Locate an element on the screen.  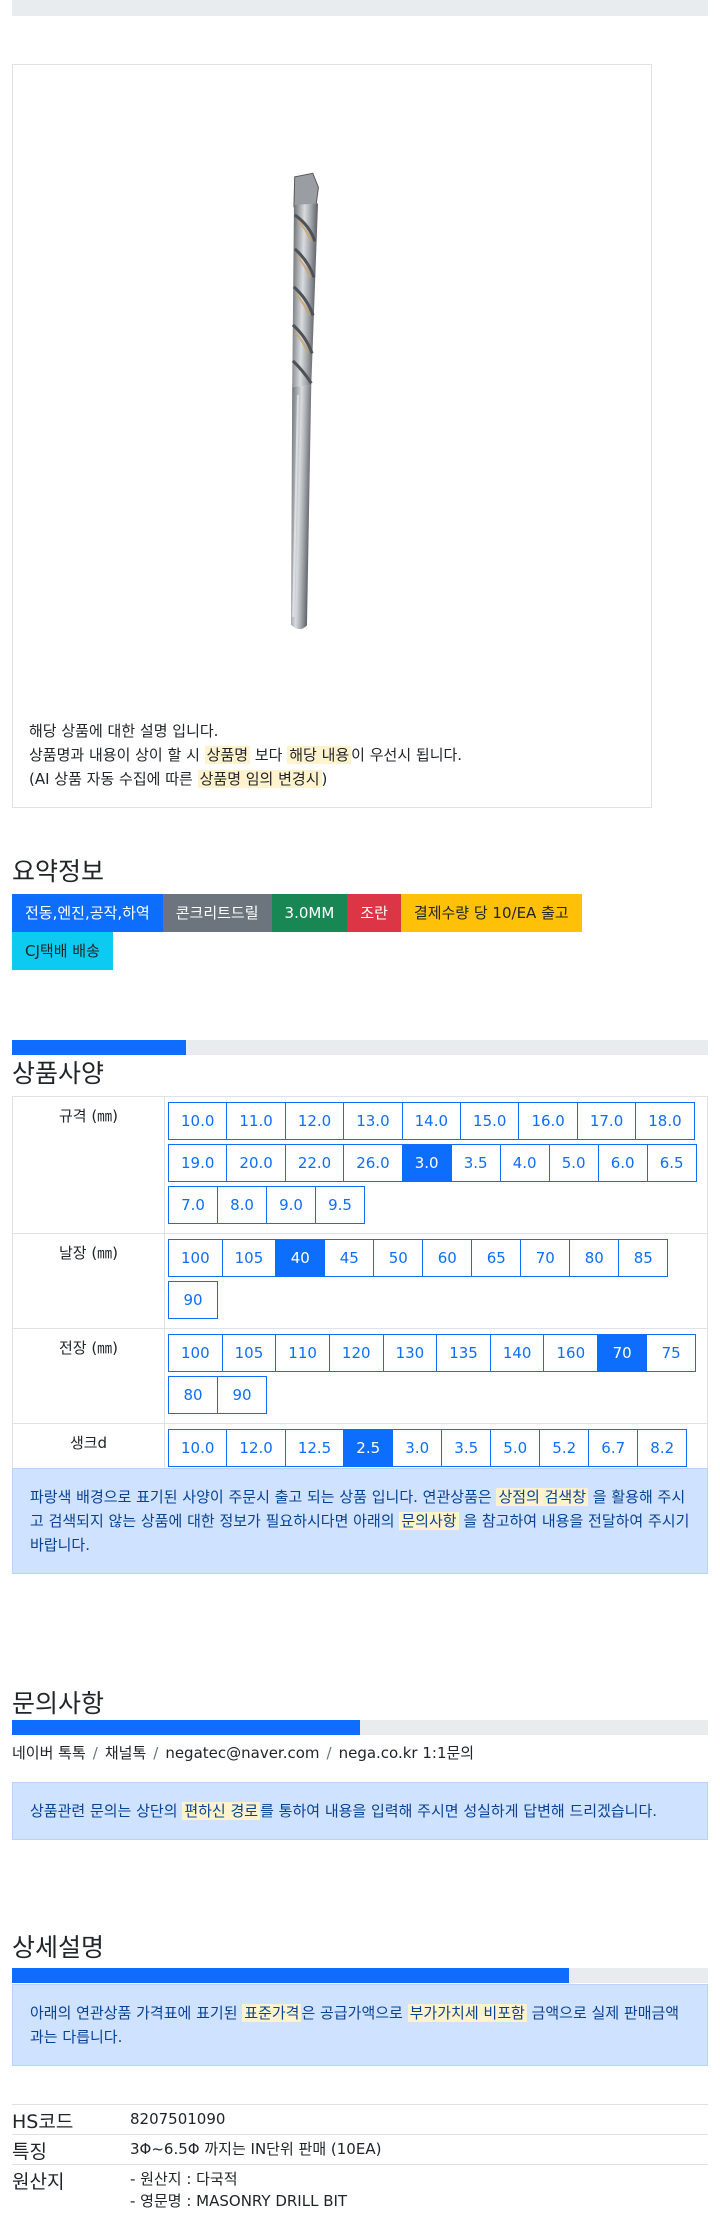
contact-item: 네이버 톡톡 is located at coordinates (49, 1753).